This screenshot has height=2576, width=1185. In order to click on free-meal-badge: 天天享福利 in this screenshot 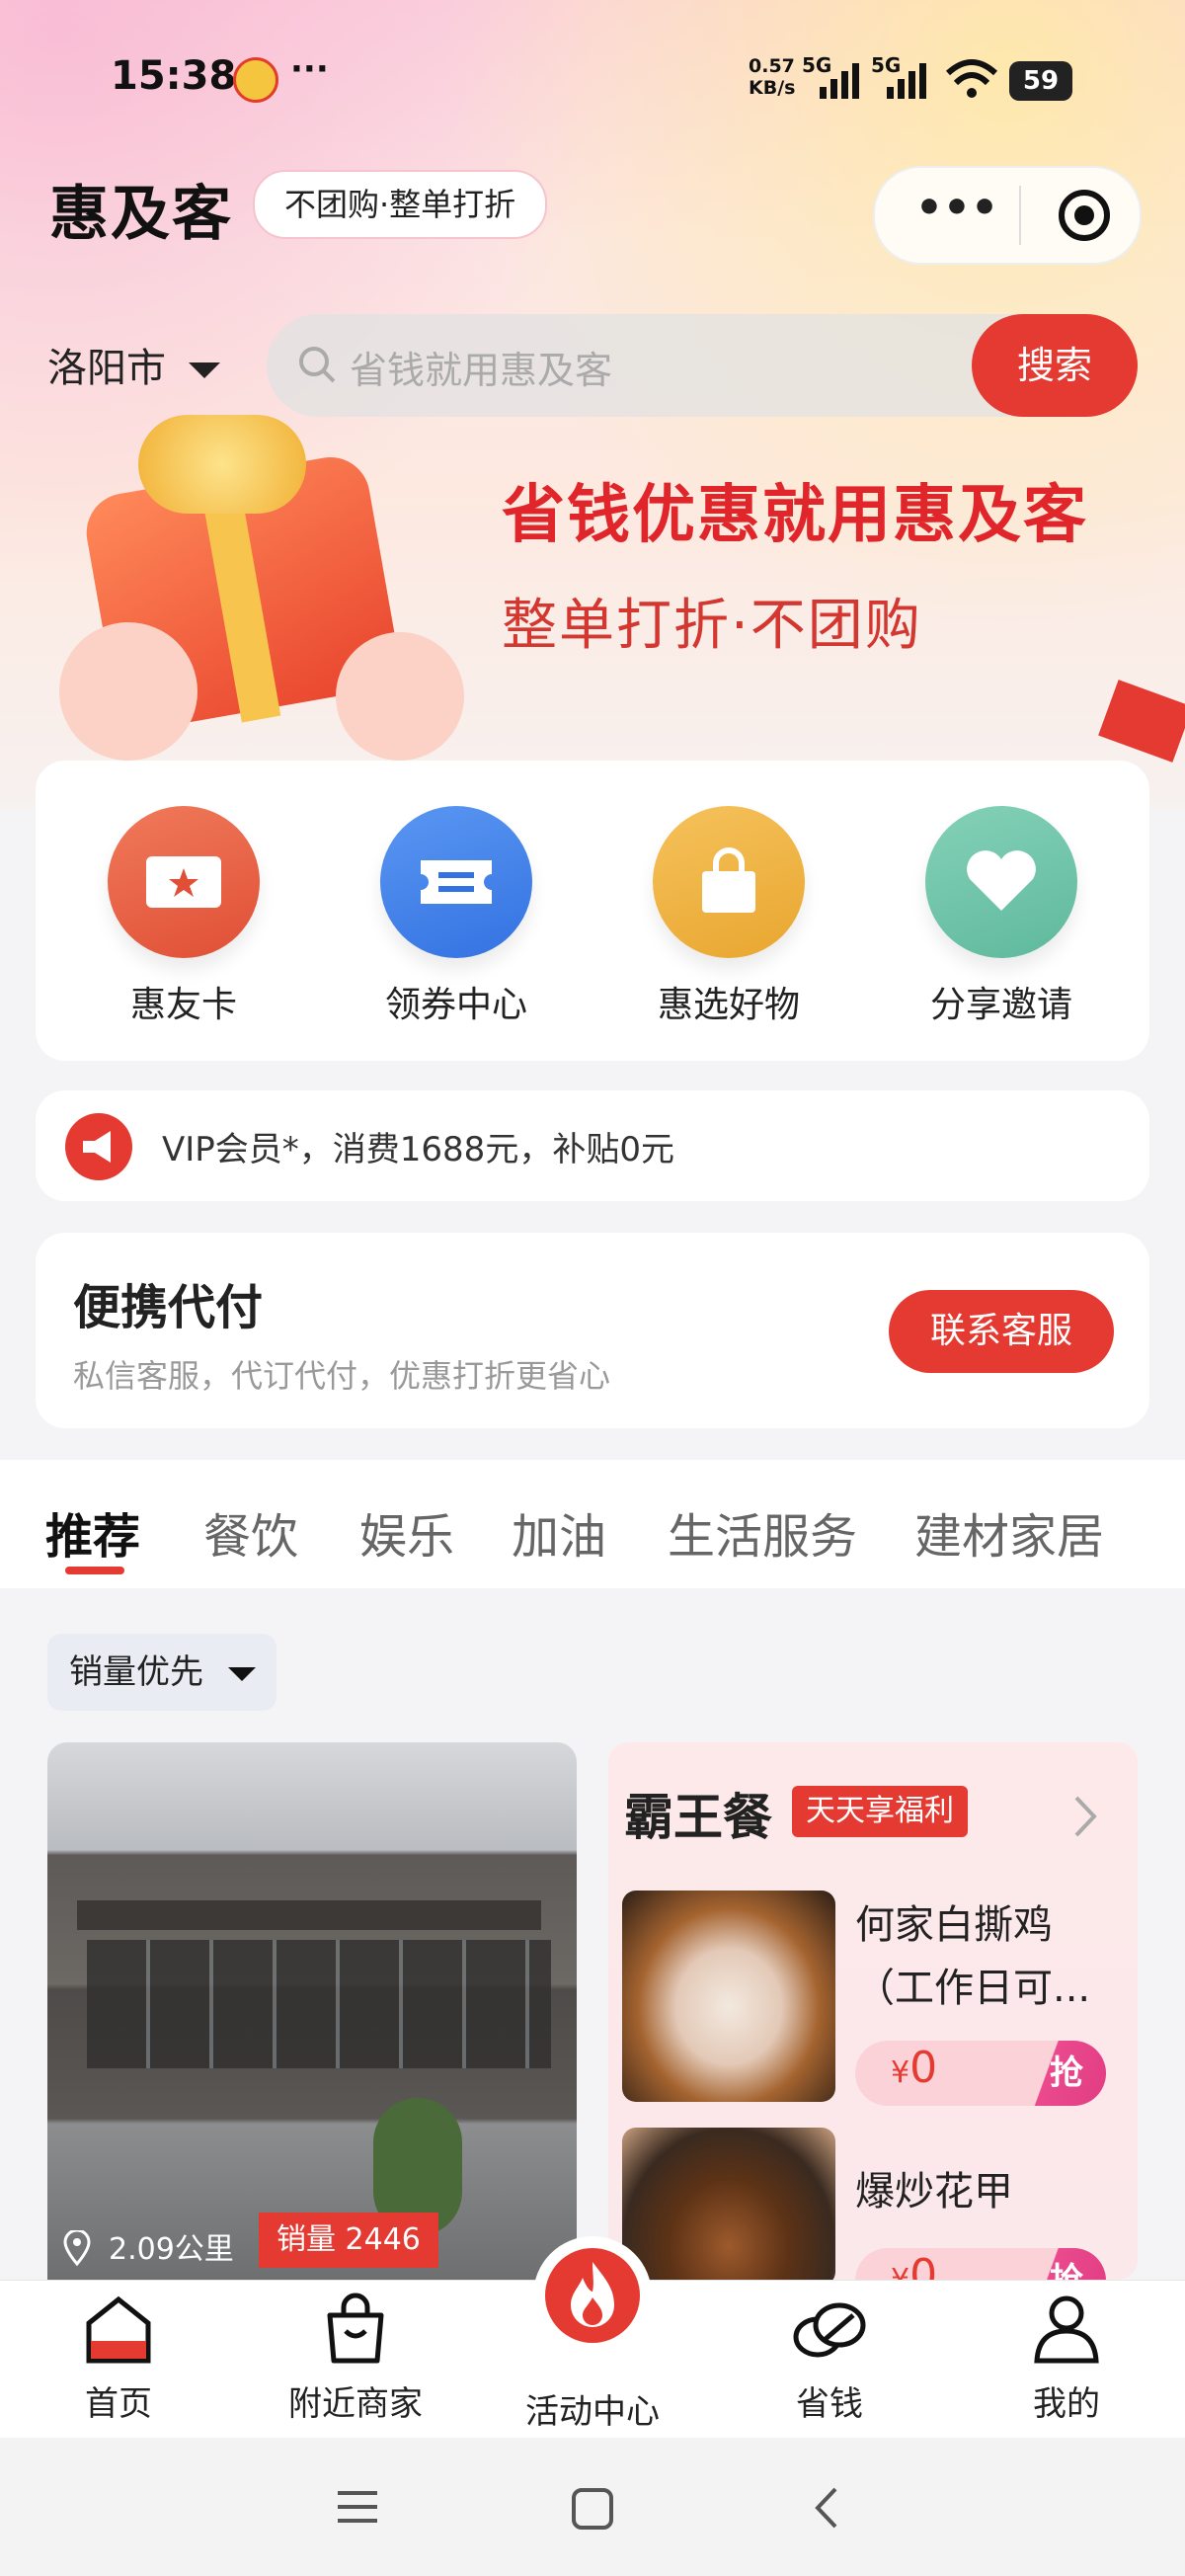, I will do `click(880, 1811)`.